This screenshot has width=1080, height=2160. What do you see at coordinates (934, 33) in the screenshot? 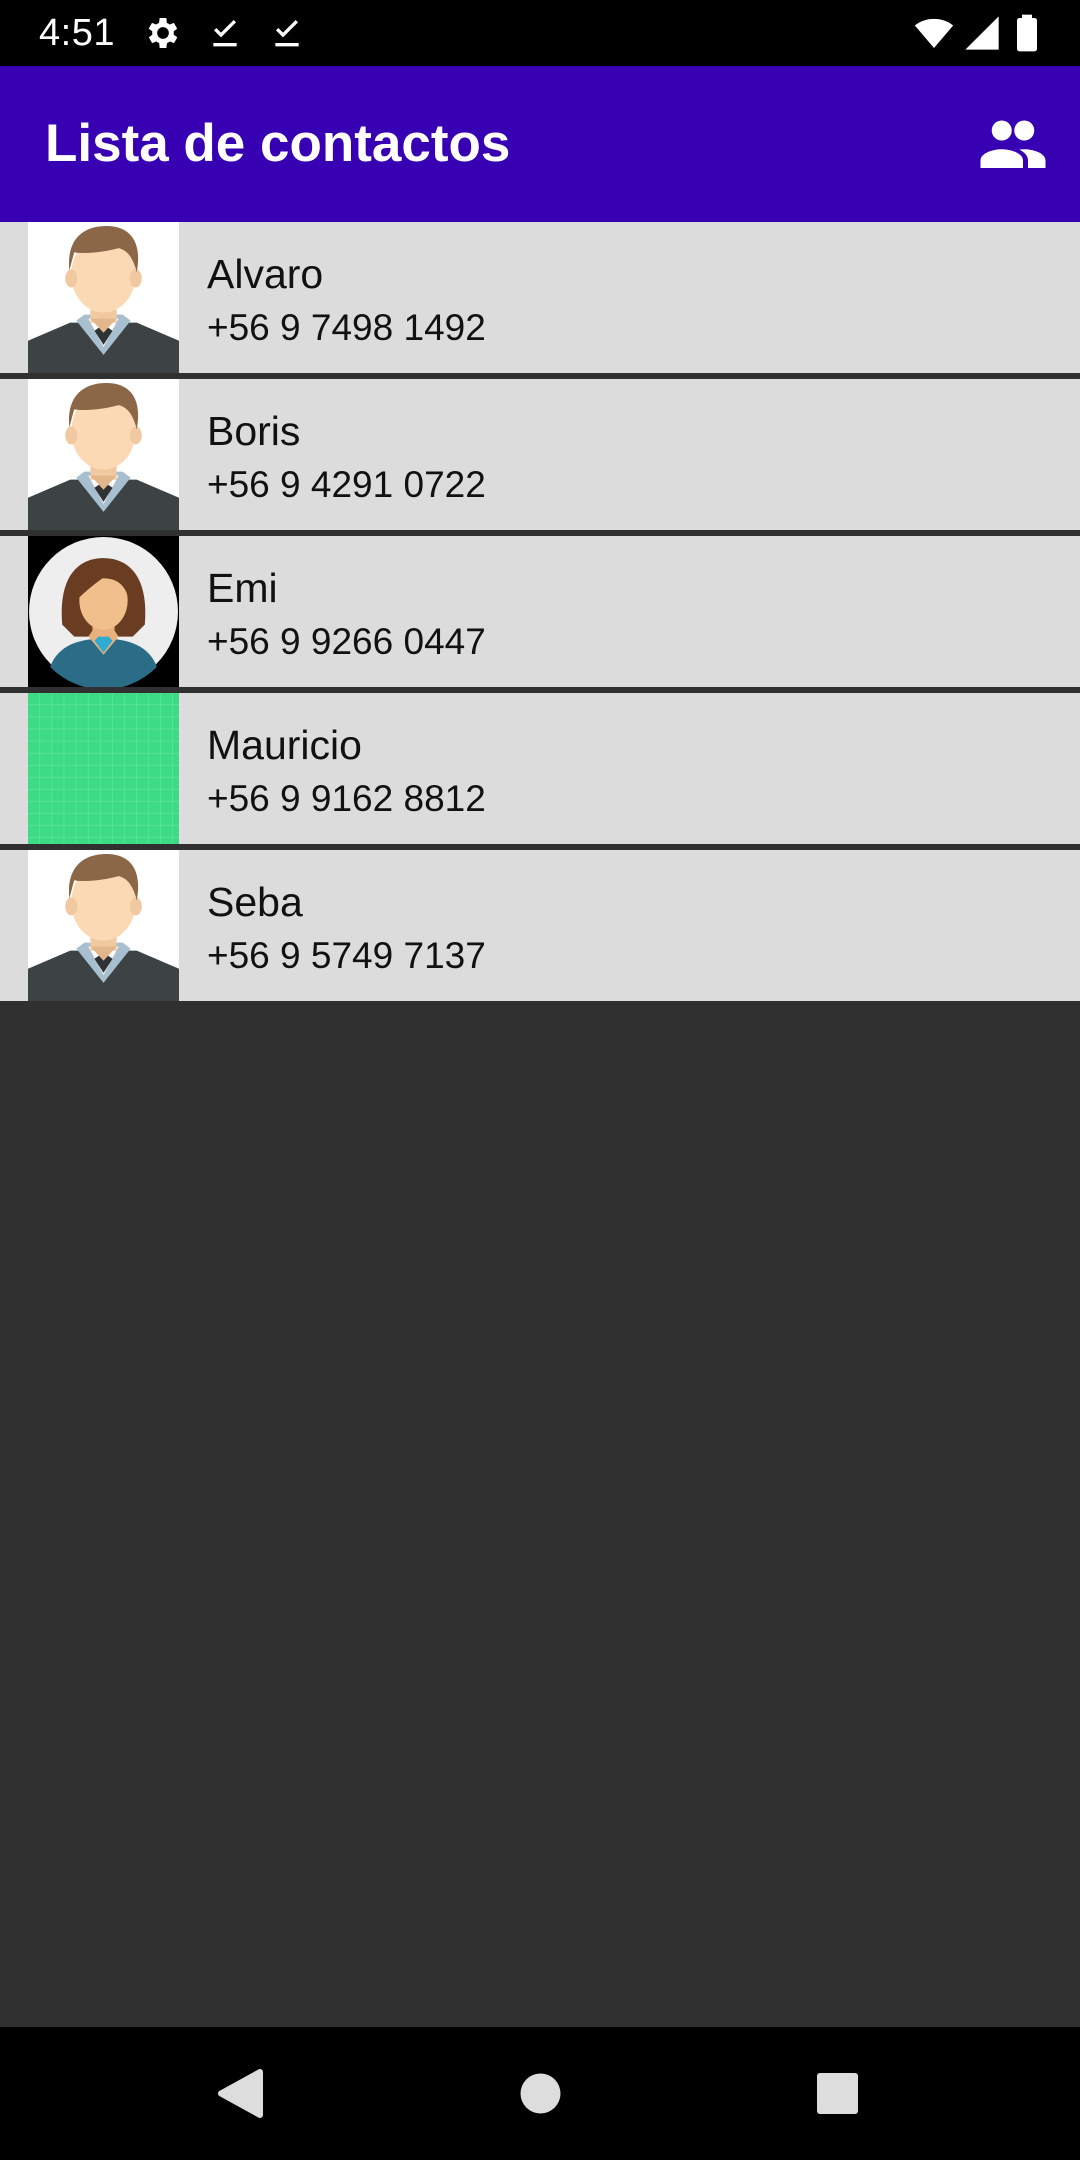
I see `wifi-icon` at bounding box center [934, 33].